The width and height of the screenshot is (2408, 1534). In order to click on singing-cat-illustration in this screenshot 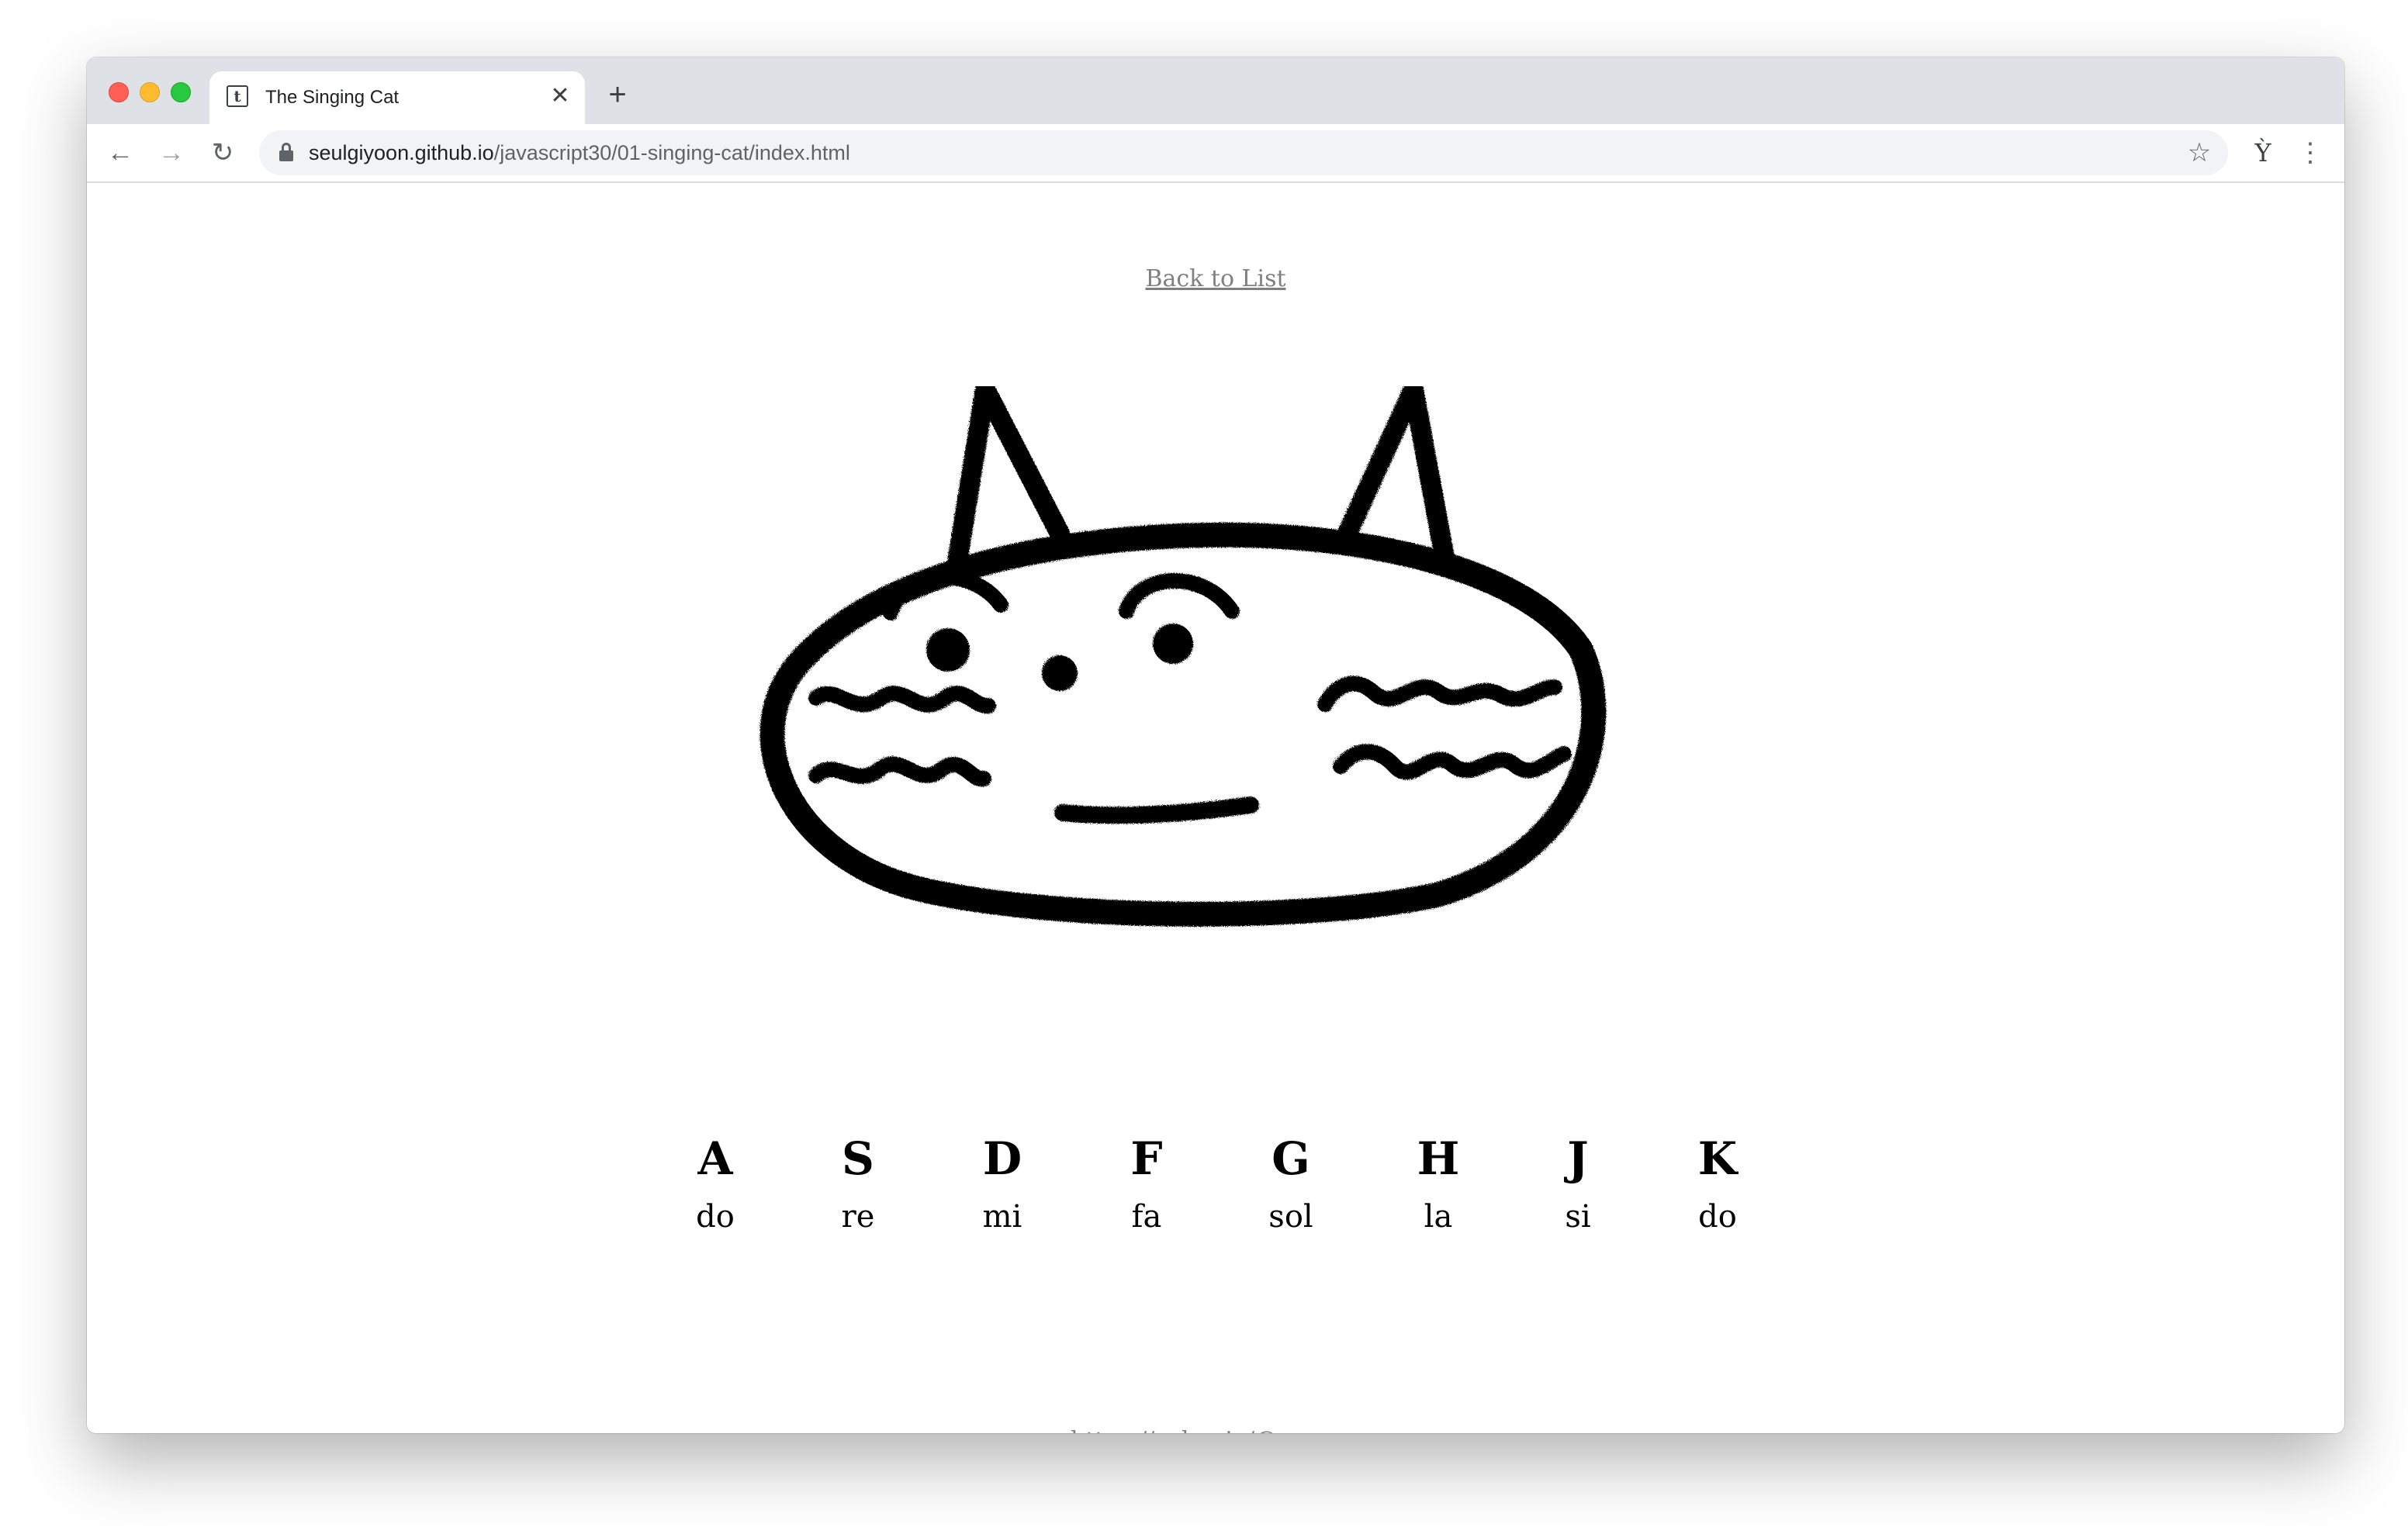, I will do `click(1183, 656)`.